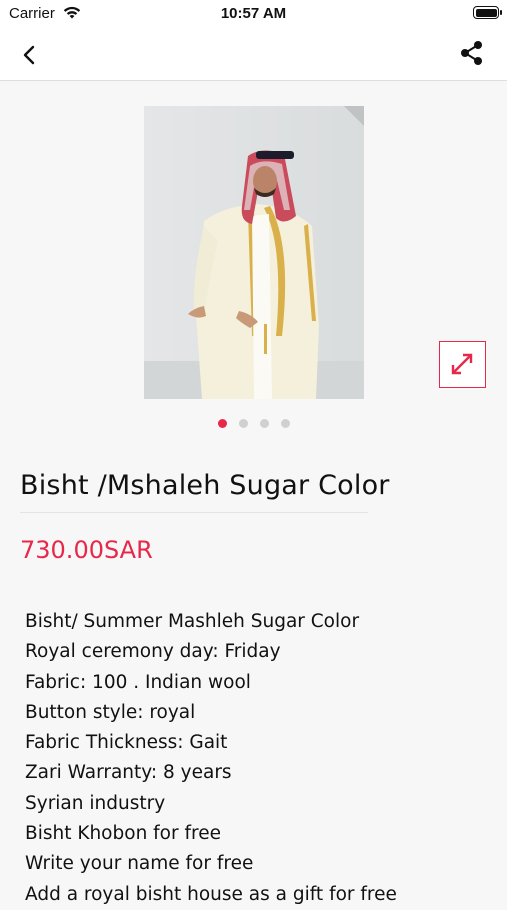 The height and width of the screenshot is (910, 507). I want to click on chevron-left-icon, so click(29, 55).